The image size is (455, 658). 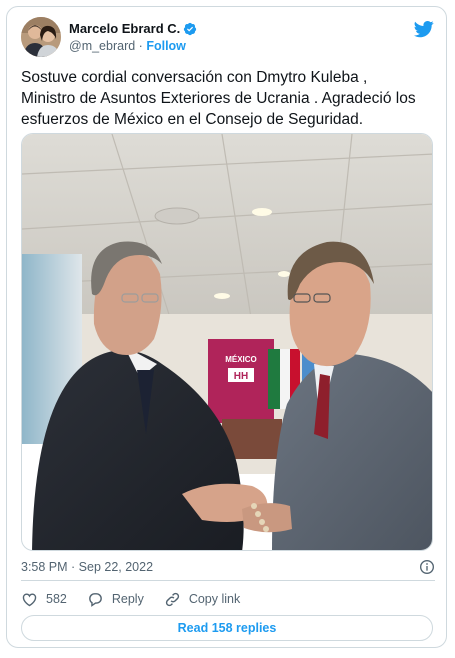 What do you see at coordinates (41, 37) in the screenshot?
I see `avatar` at bounding box center [41, 37].